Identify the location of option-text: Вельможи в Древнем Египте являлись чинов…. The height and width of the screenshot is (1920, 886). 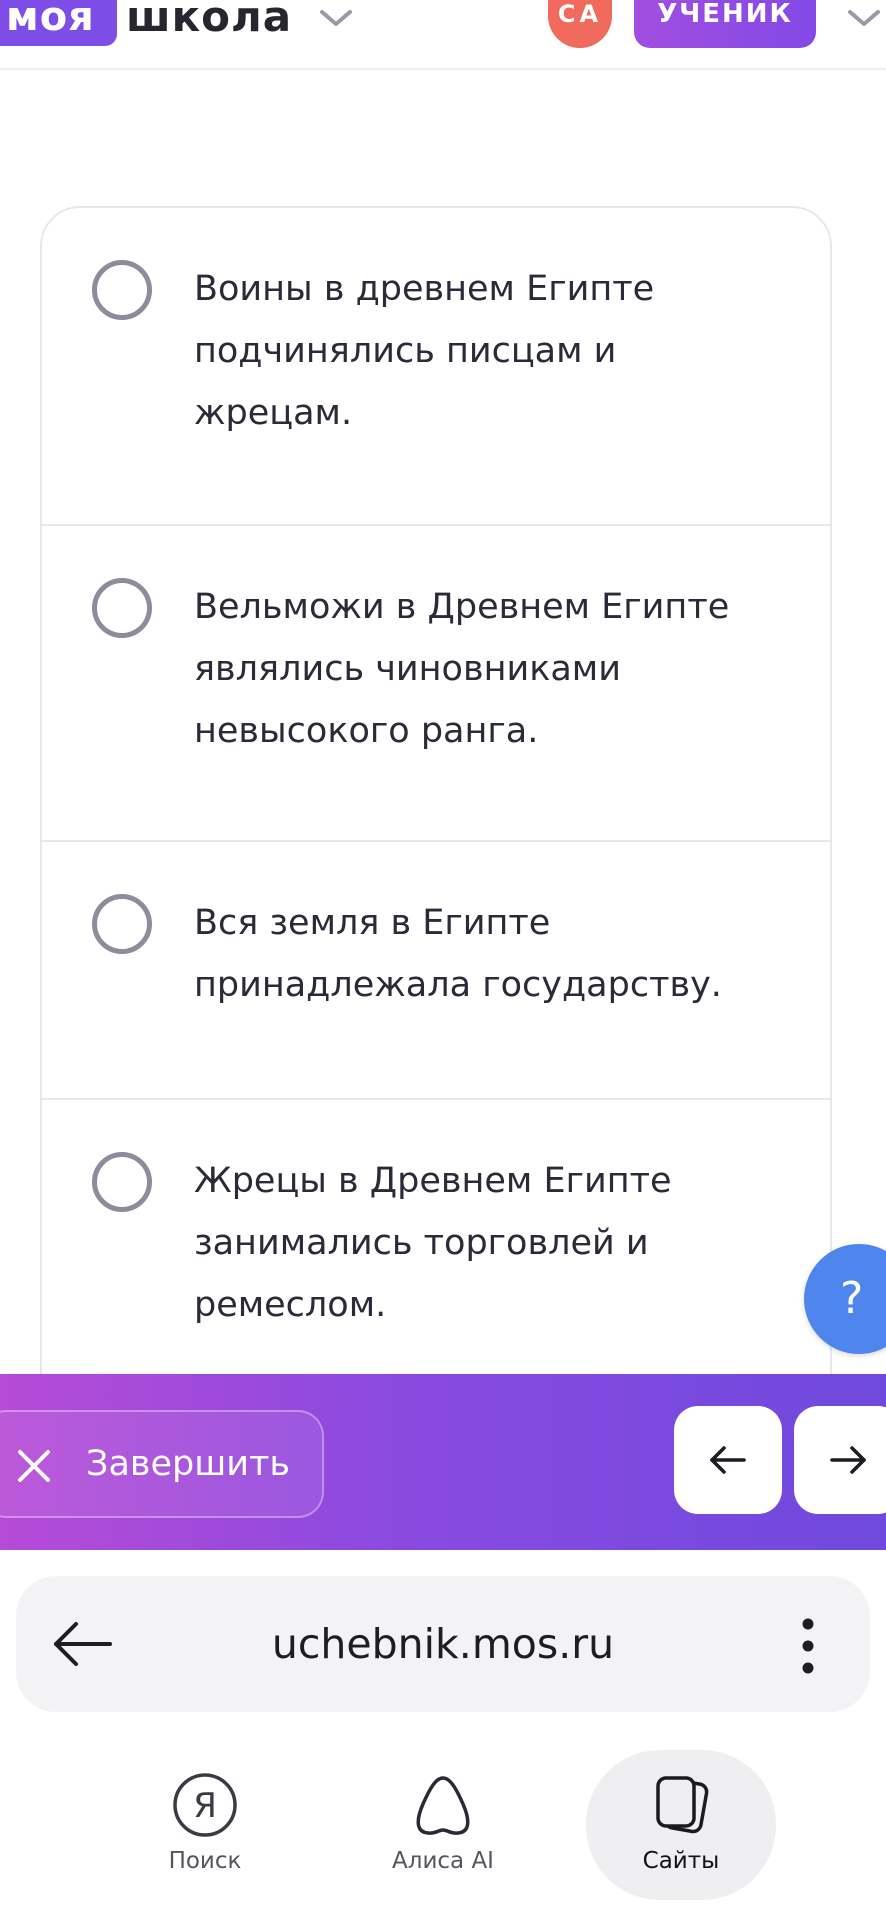
(494, 669).